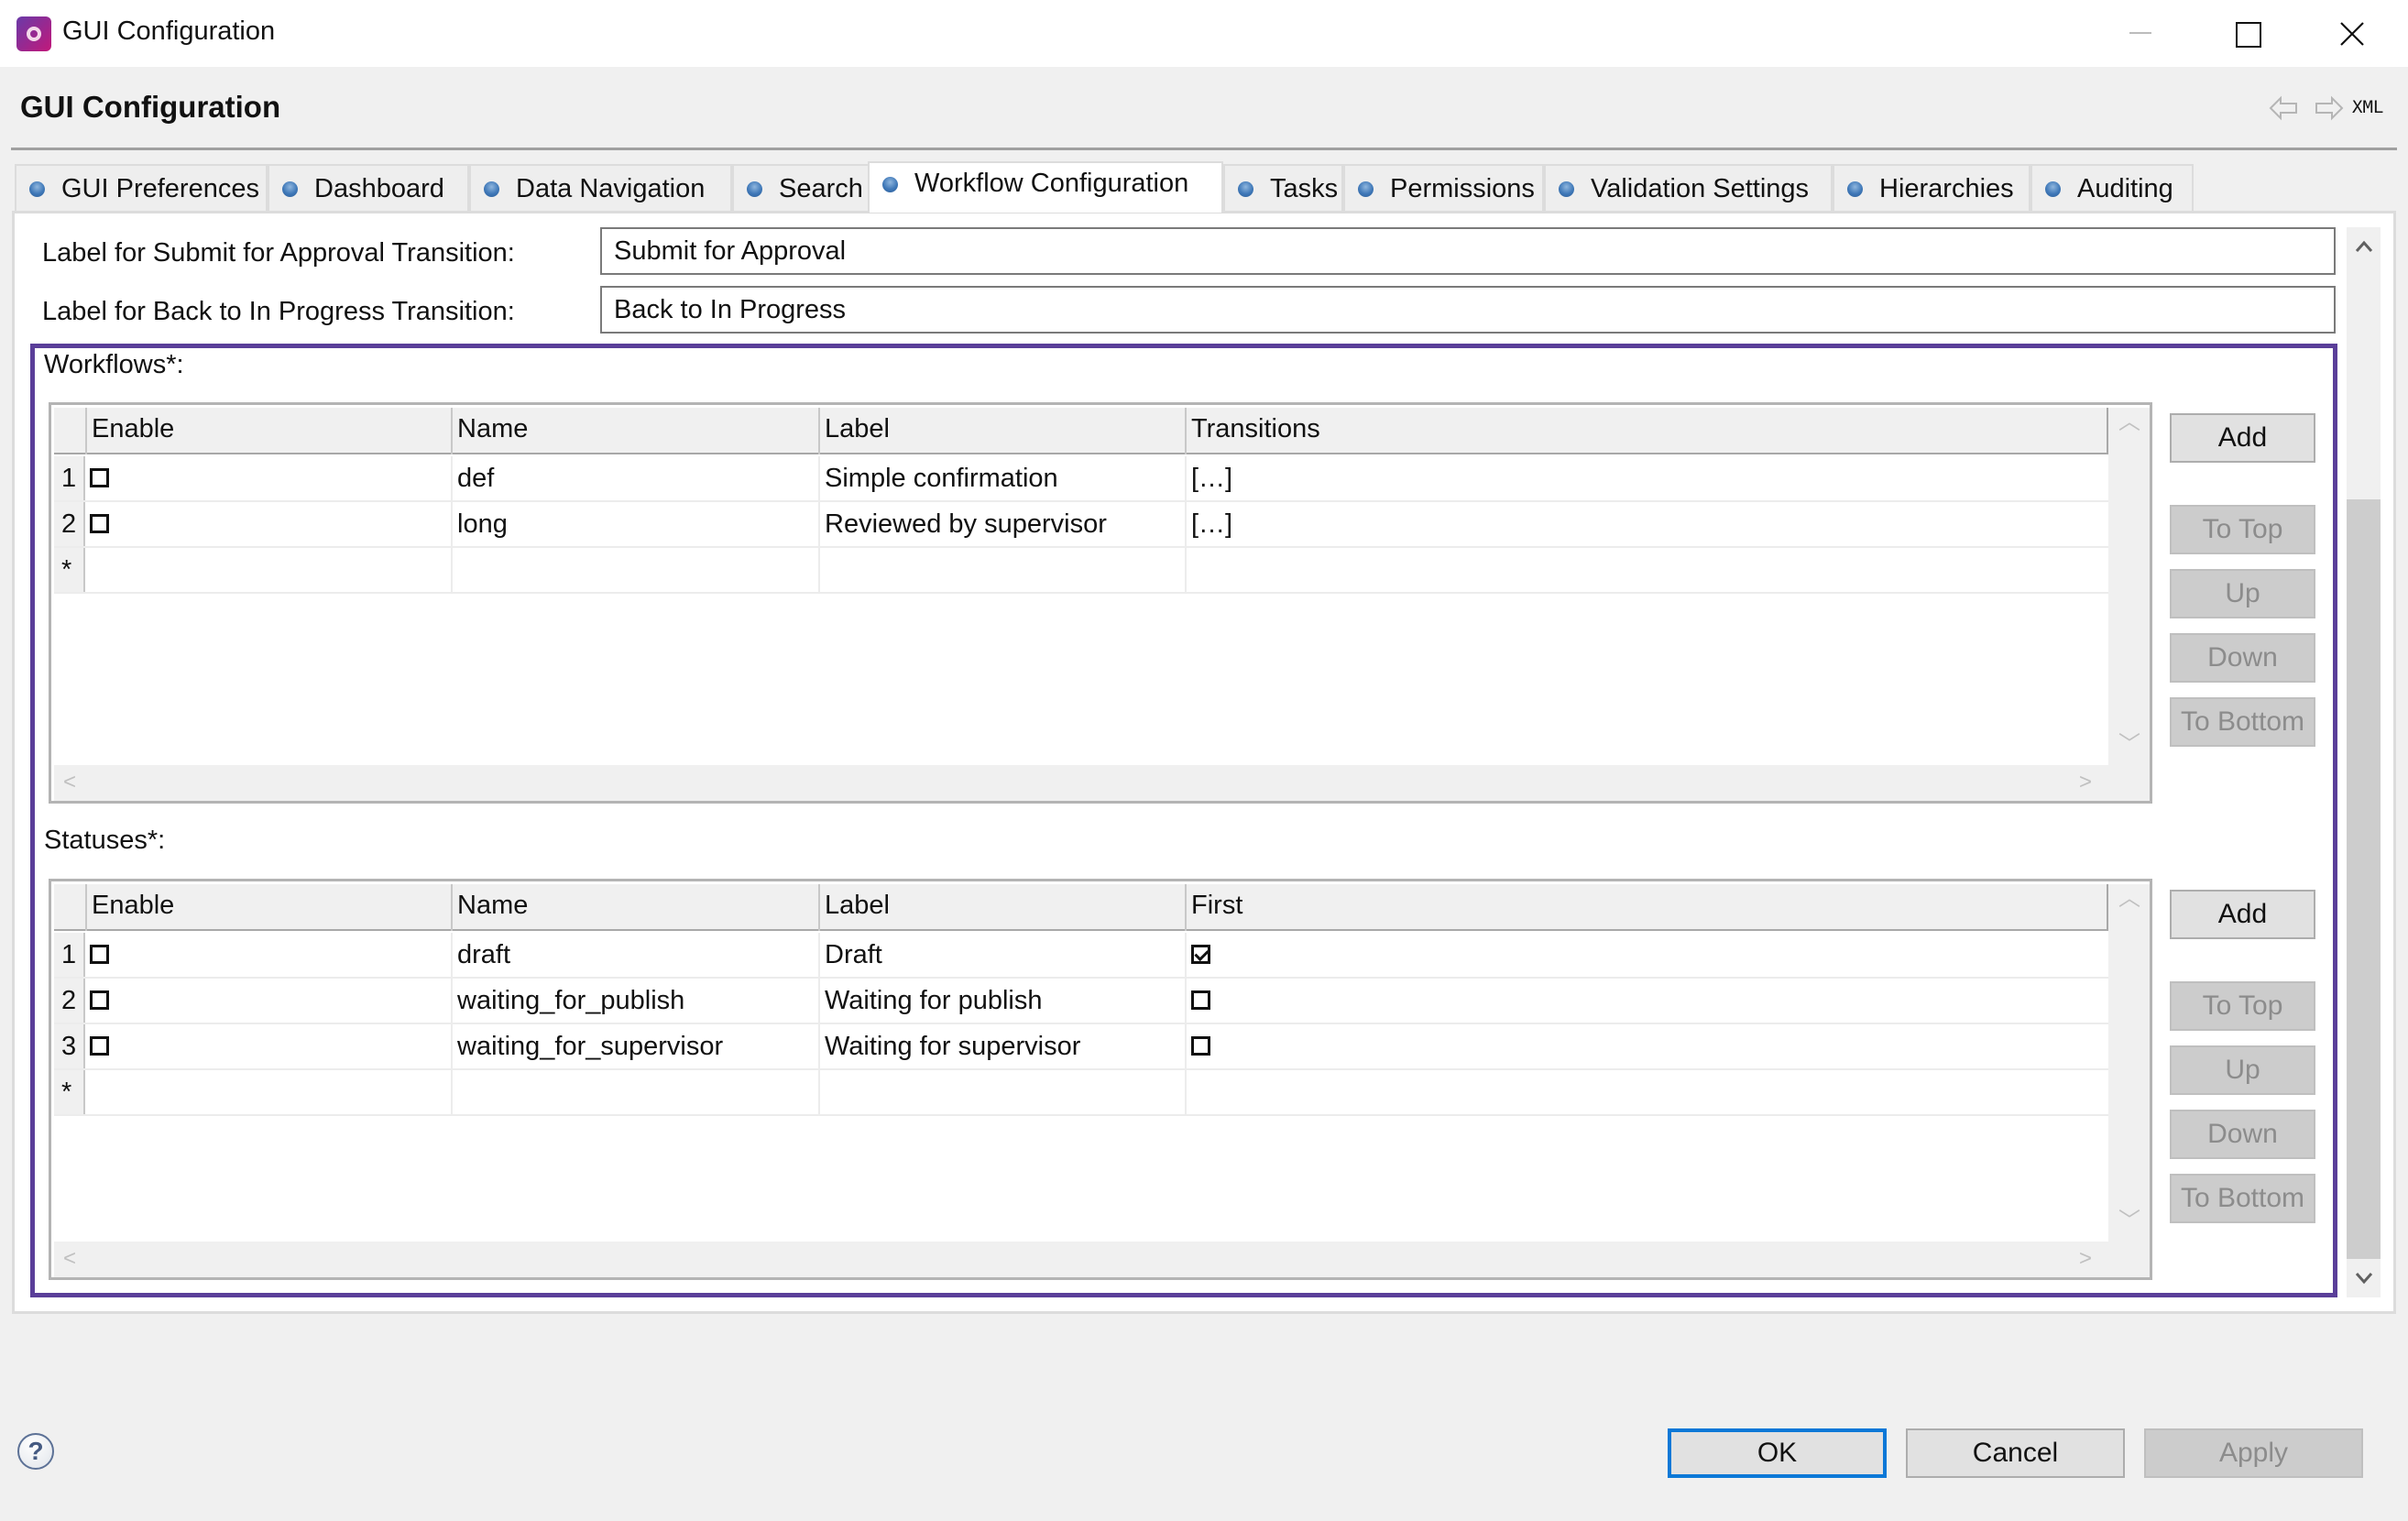  Describe the element at coordinates (634, 1046) in the screenshot. I see `name-cell: waiting_for_supervisor` at that location.